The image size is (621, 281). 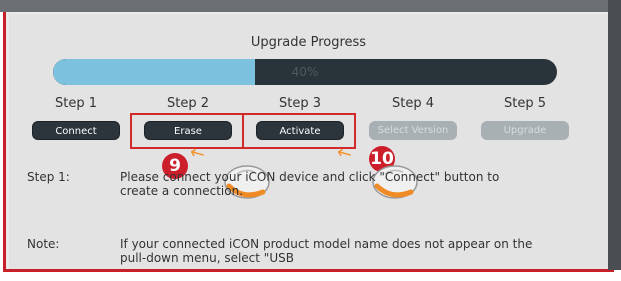 What do you see at coordinates (43, 244) in the screenshot?
I see `note-label: Note:` at bounding box center [43, 244].